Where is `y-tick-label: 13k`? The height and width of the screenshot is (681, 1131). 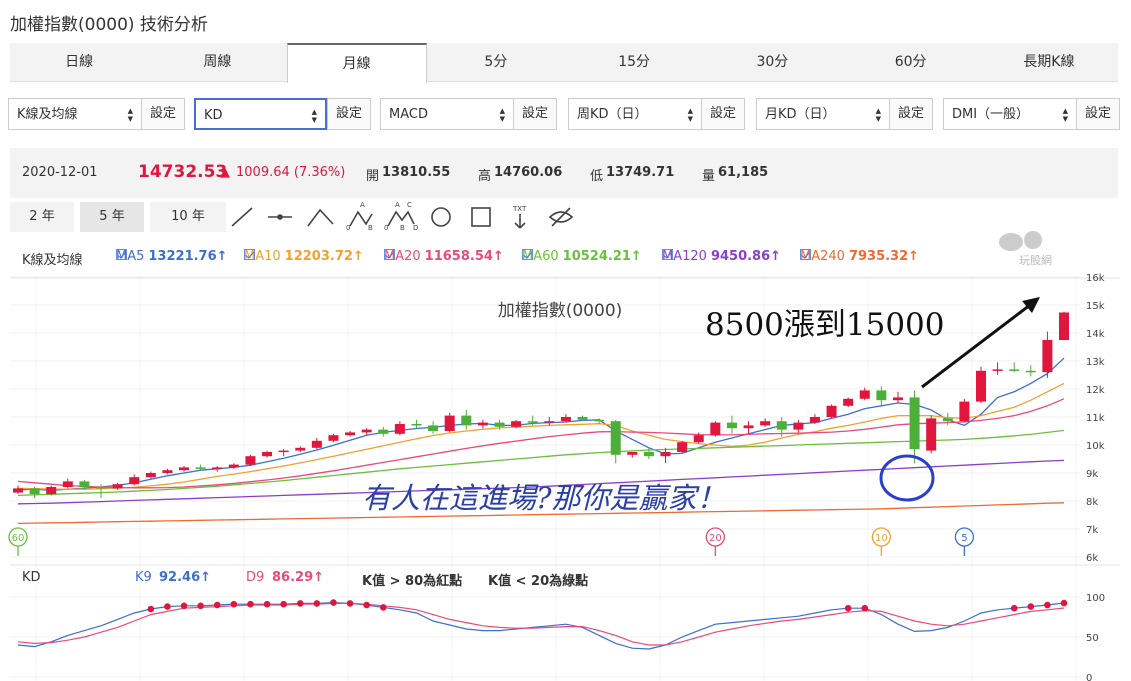 y-tick-label: 13k is located at coordinates (1095, 362).